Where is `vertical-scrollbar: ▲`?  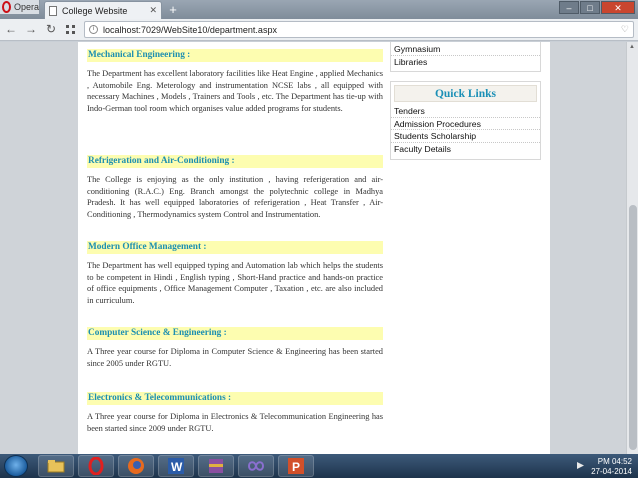
vertical-scrollbar: ▲ is located at coordinates (632, 248).